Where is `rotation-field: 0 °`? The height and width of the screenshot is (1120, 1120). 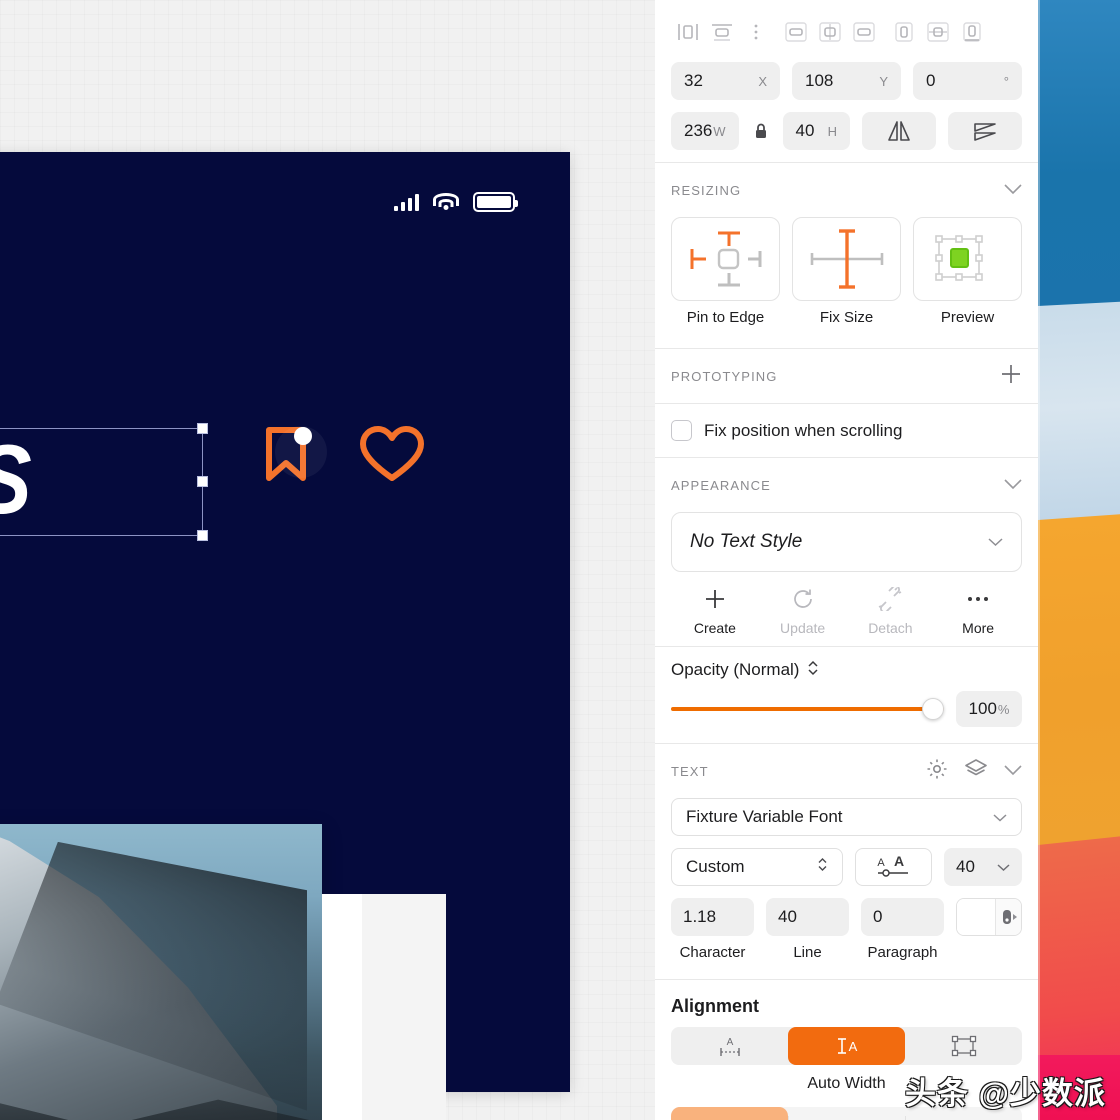 rotation-field: 0 ° is located at coordinates (967, 81).